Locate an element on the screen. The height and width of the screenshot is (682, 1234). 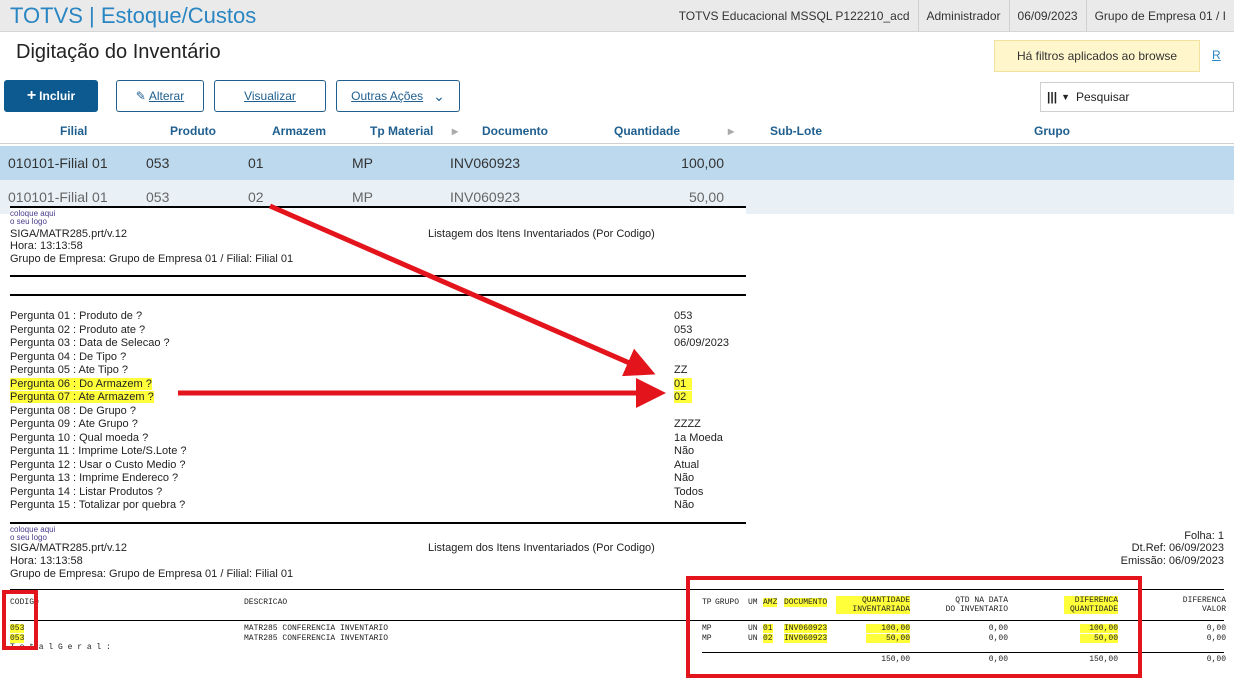
question-row: Pergunta 12 : Usar o Custo Medio ? Atual is located at coordinates (378, 466).